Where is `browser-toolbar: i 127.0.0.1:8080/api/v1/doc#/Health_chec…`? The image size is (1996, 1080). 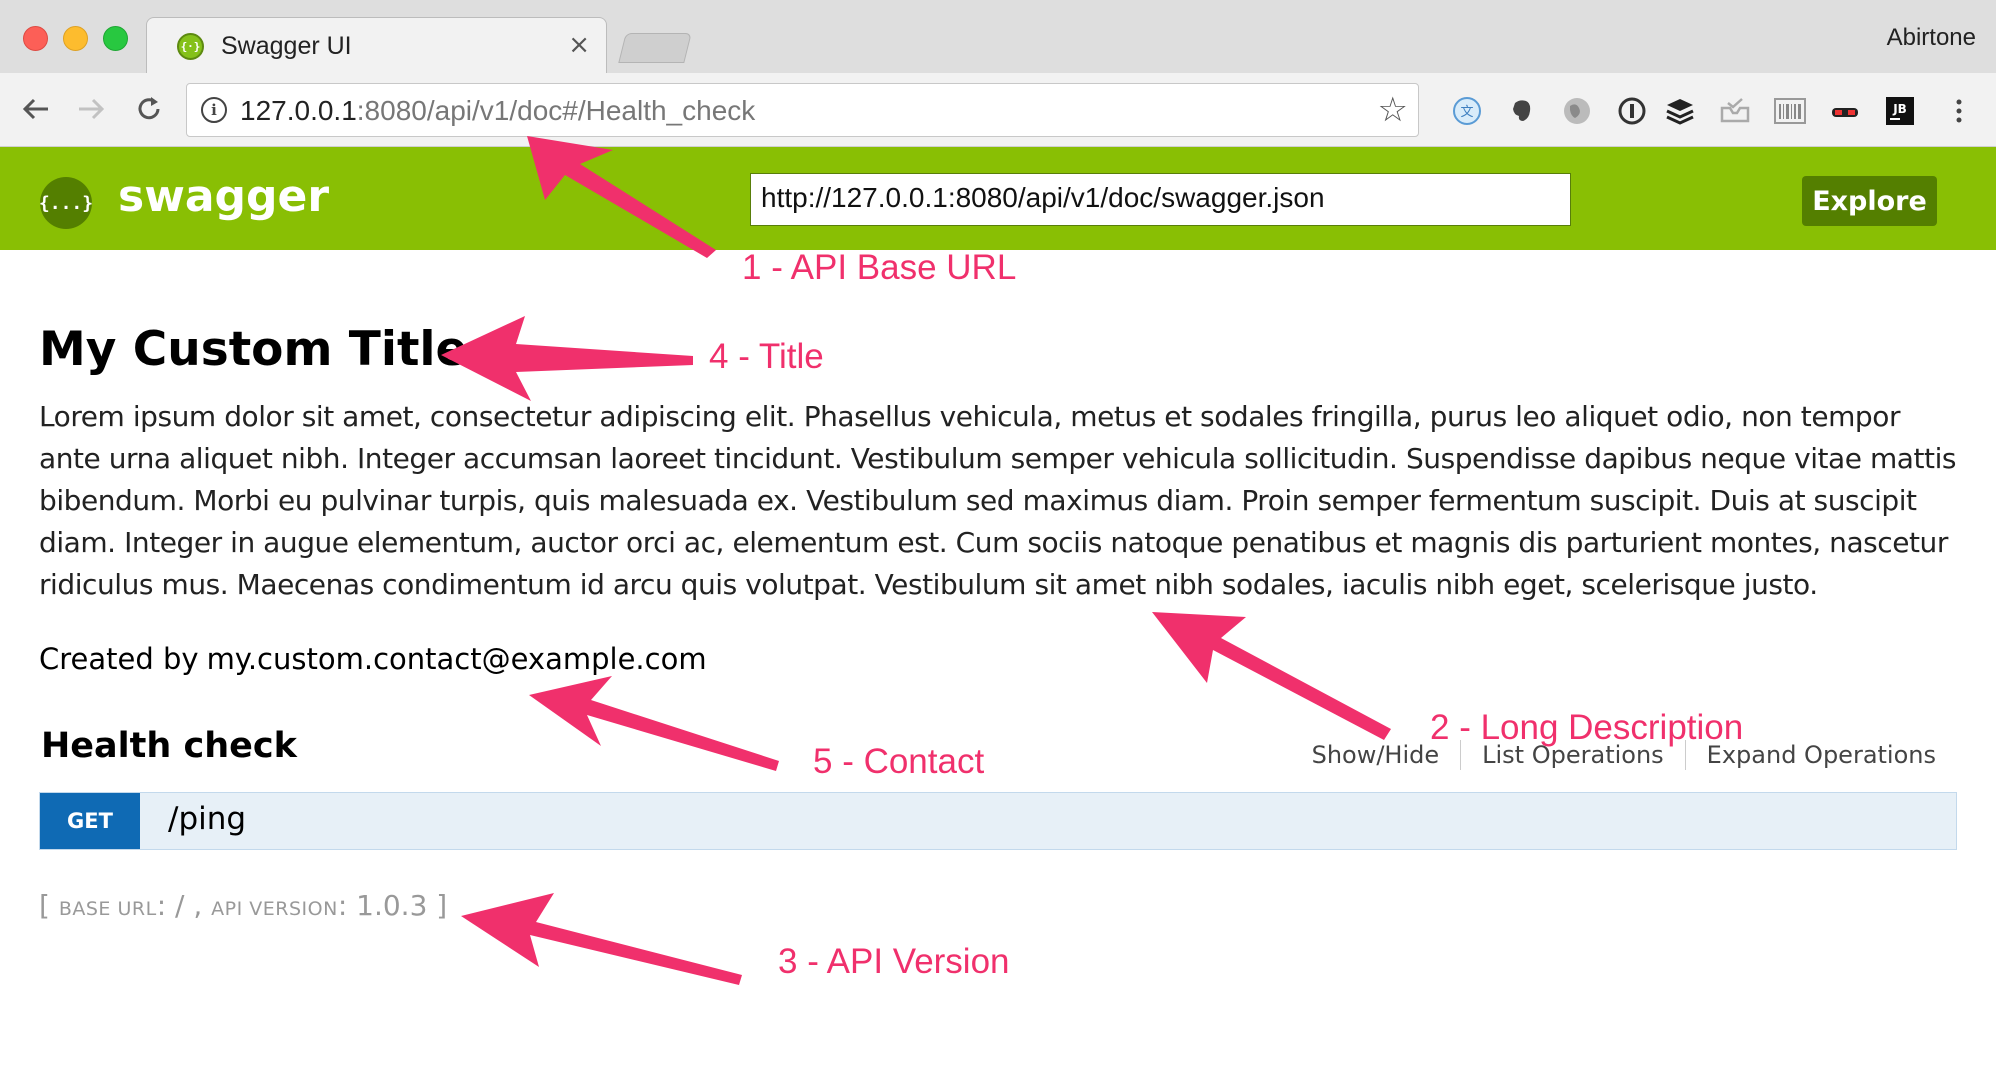
browser-toolbar: i 127.0.0.1:8080/api/v1/doc#/Health_chec… is located at coordinates (998, 110).